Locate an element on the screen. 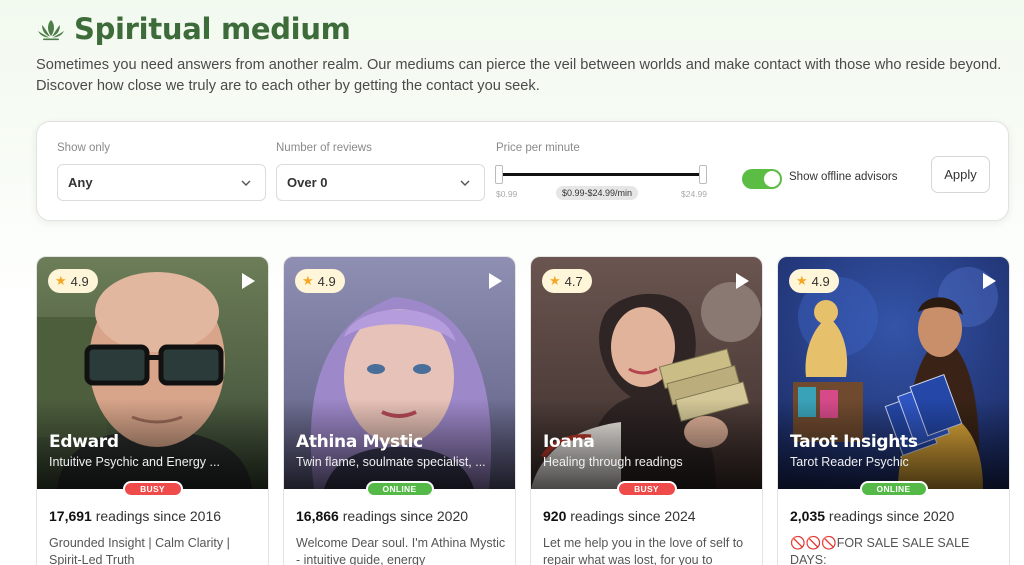 The image size is (1024, 565). slider-min-handle is located at coordinates (499, 174).